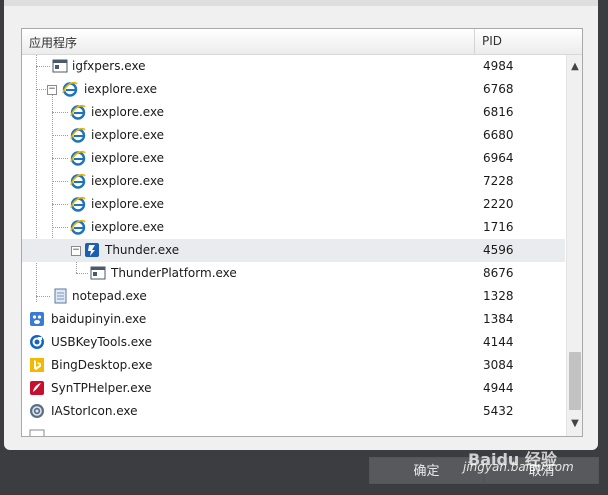 This screenshot has width=608, height=495. Describe the element at coordinates (498, 319) in the screenshot. I see `process-pid: 1384` at that location.